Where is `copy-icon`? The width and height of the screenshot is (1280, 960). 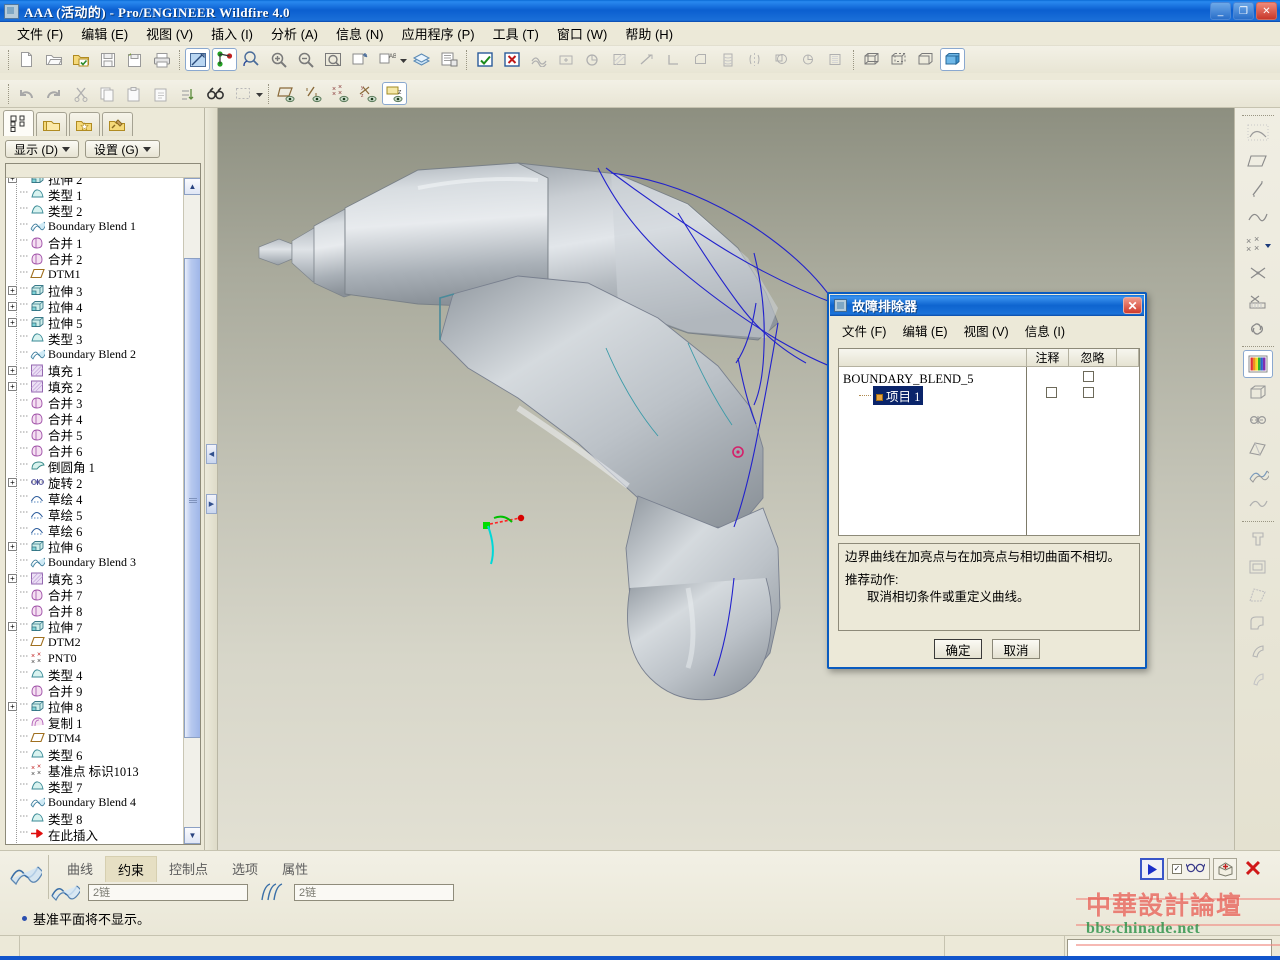 copy-icon is located at coordinates (107, 93).